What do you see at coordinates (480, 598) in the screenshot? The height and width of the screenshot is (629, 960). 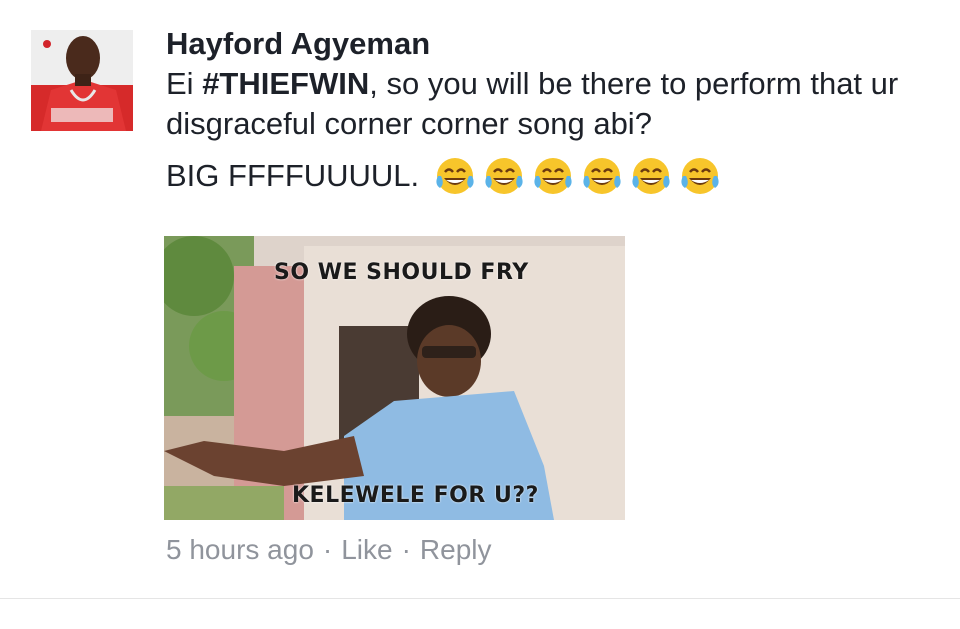 I see `divider` at bounding box center [480, 598].